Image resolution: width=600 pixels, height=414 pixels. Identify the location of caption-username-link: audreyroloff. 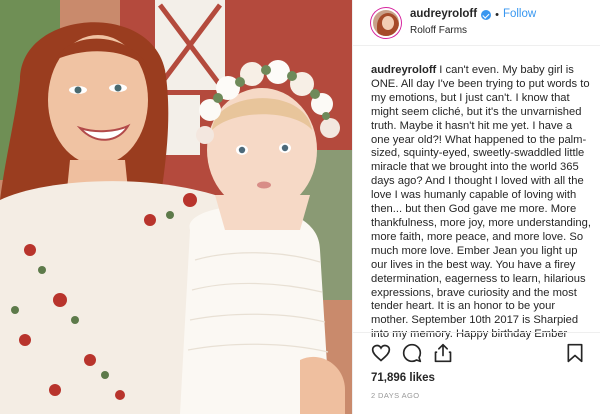
(403, 70).